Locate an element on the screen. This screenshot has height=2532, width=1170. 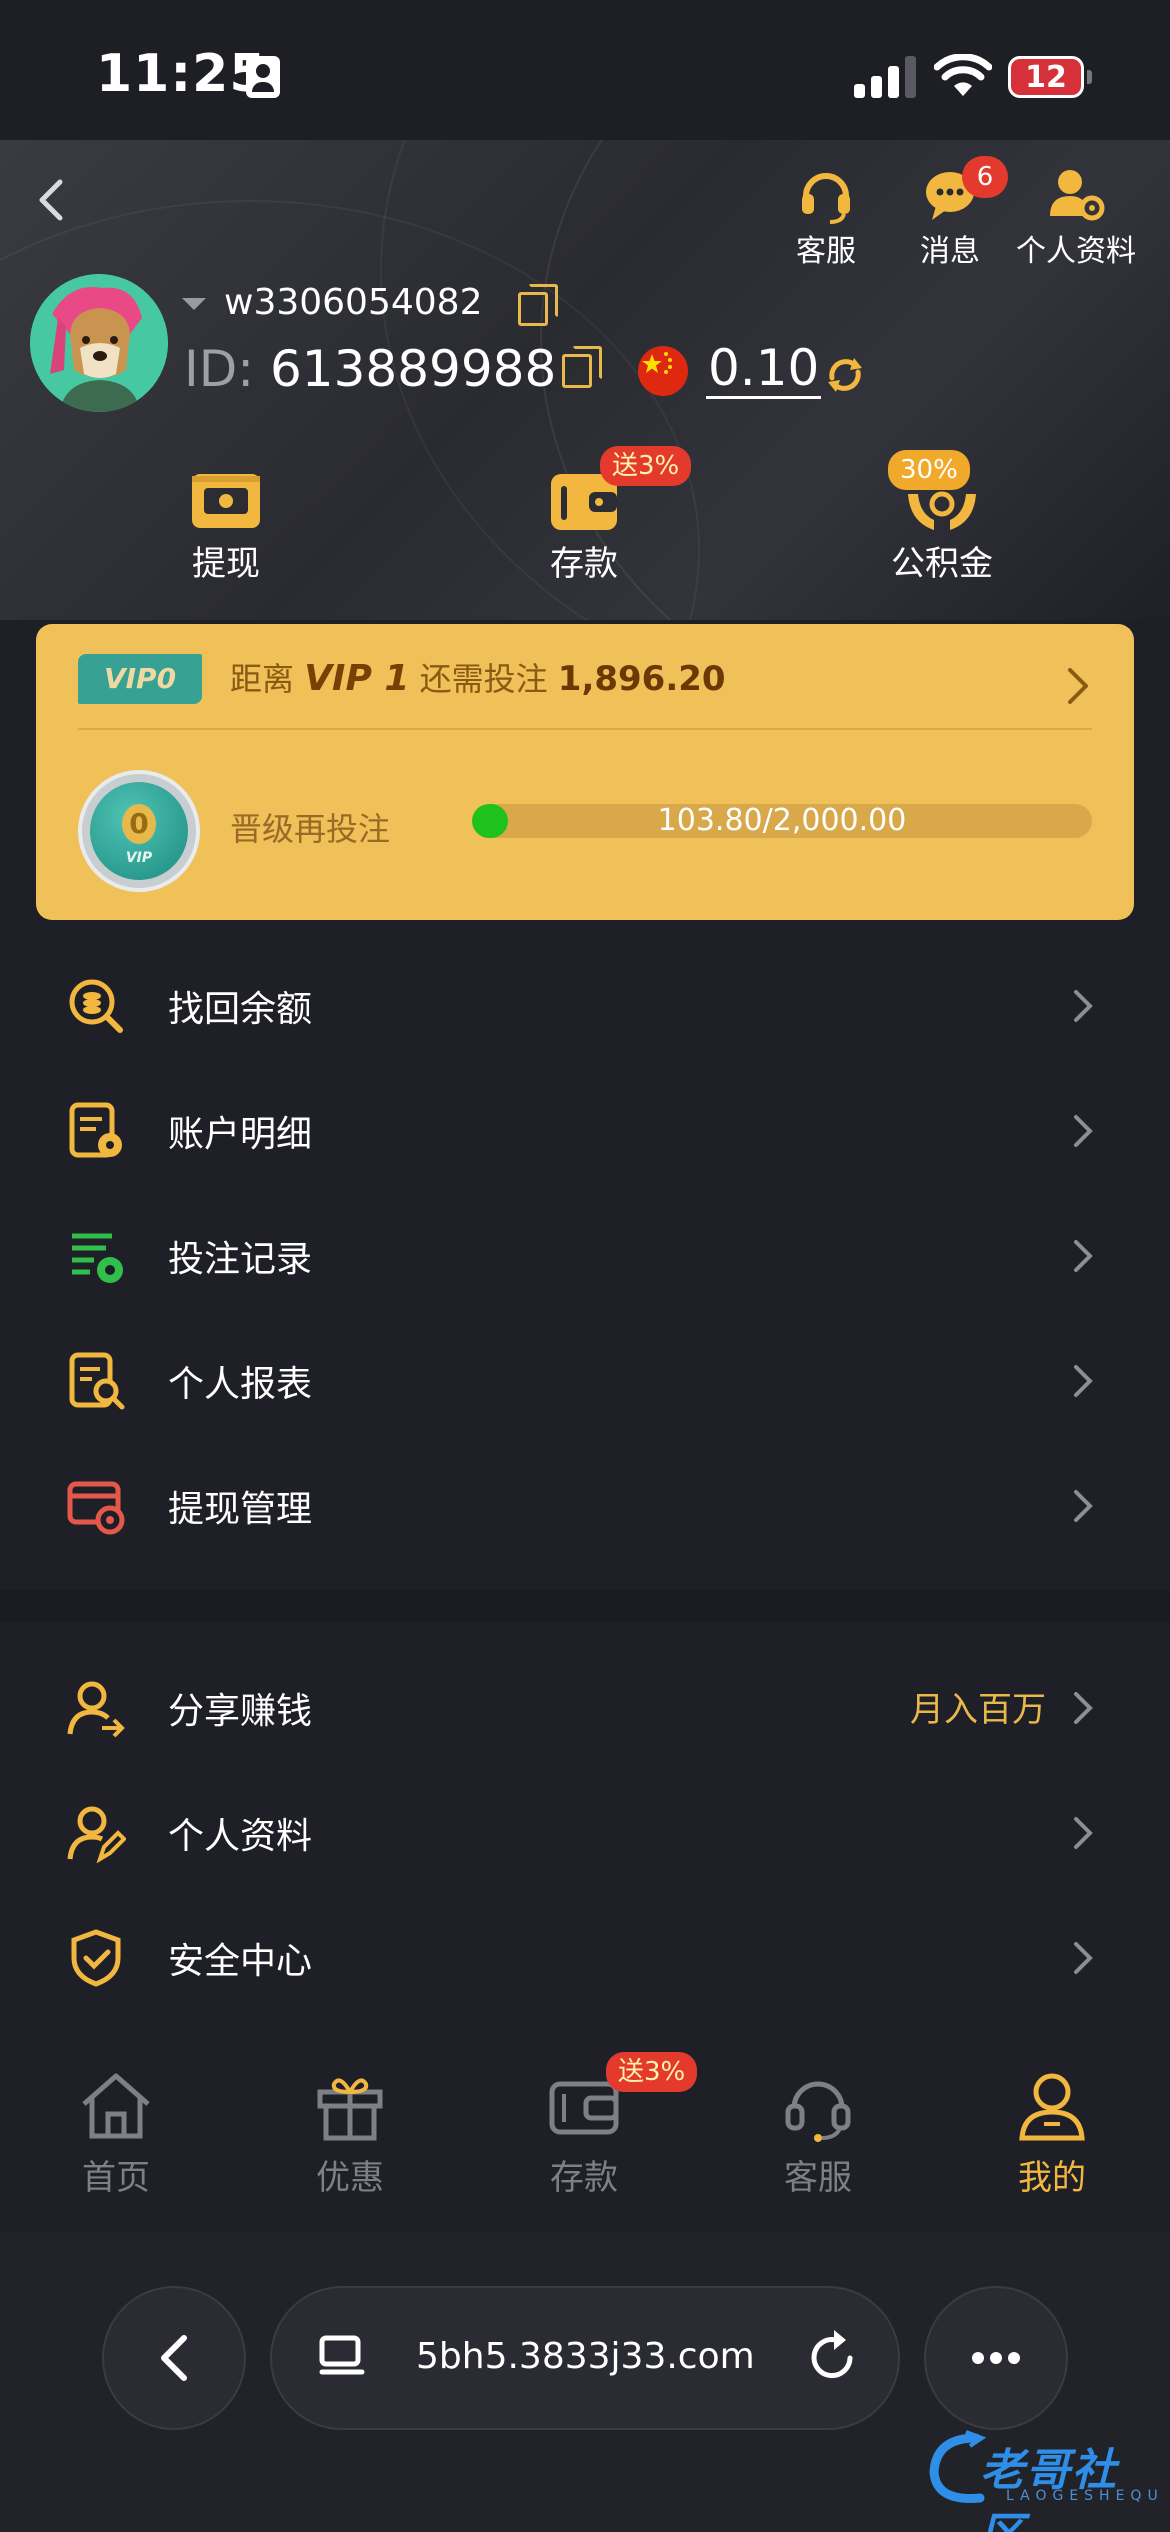
vip-medal-text: VIP is located at coordinates (139, 858).